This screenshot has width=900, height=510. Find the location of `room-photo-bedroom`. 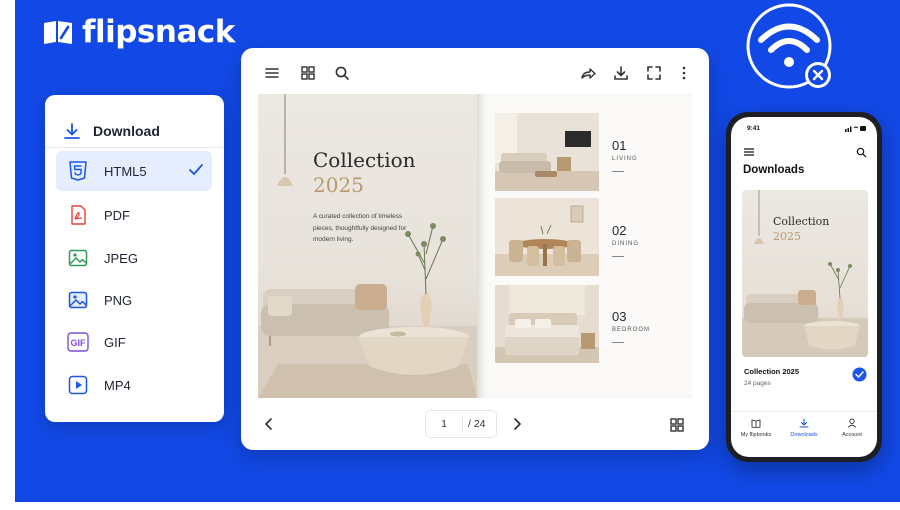

room-photo-bedroom is located at coordinates (547, 324).